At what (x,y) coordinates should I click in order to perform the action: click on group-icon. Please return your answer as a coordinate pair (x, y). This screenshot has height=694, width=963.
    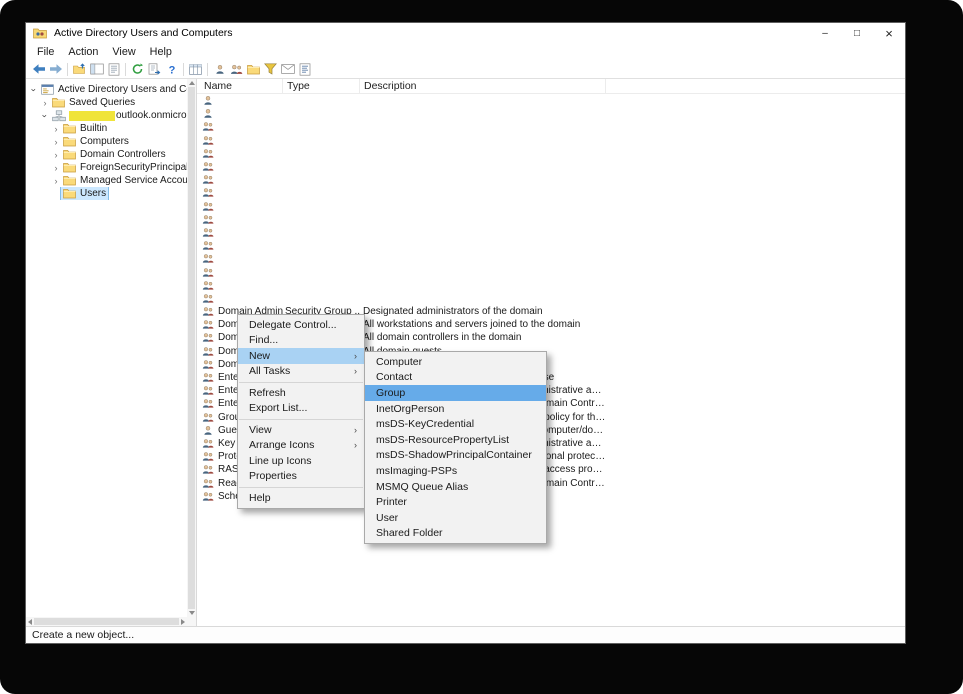
    Looking at the image, I should click on (208, 219).